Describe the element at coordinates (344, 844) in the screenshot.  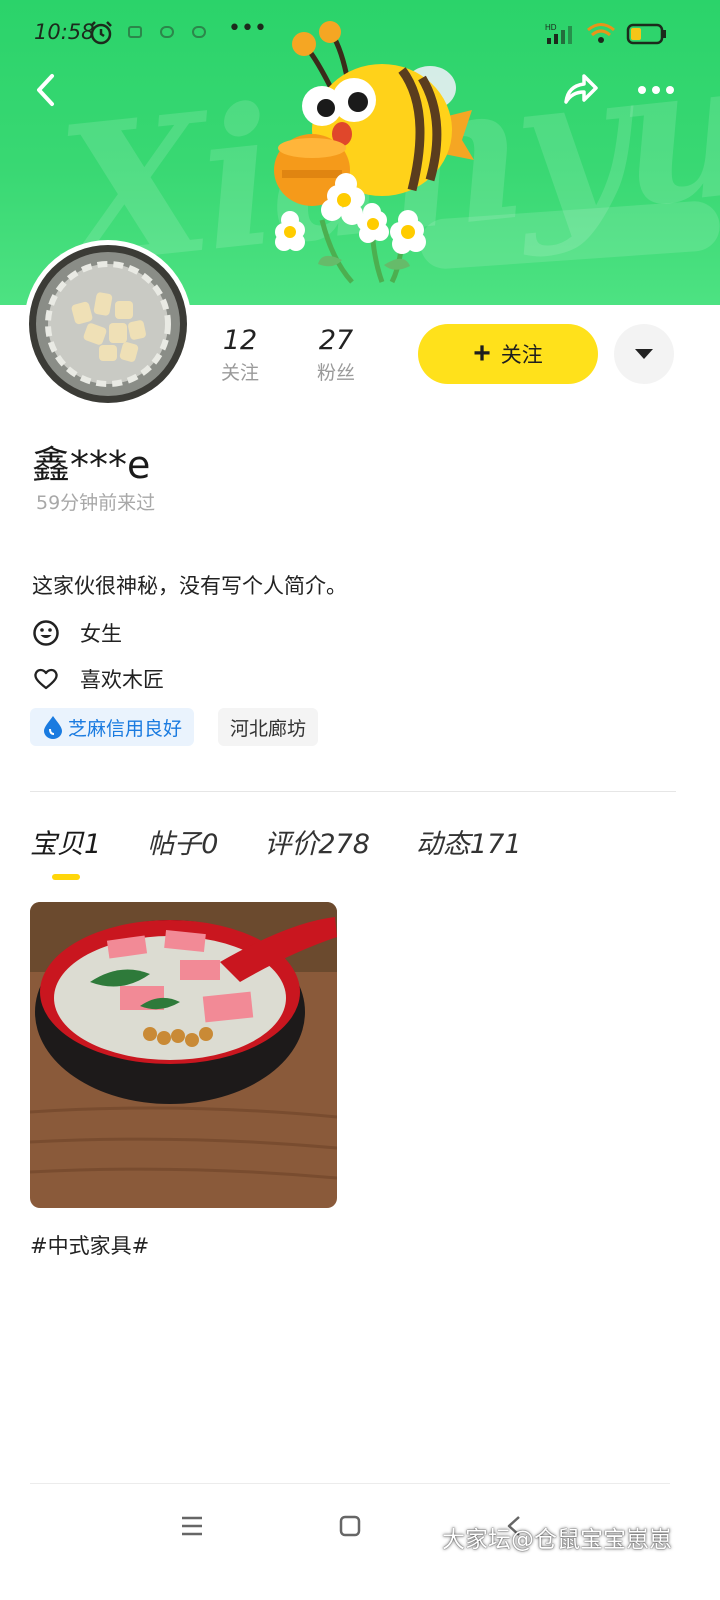
I see `tab-reviews-count: 278` at that location.